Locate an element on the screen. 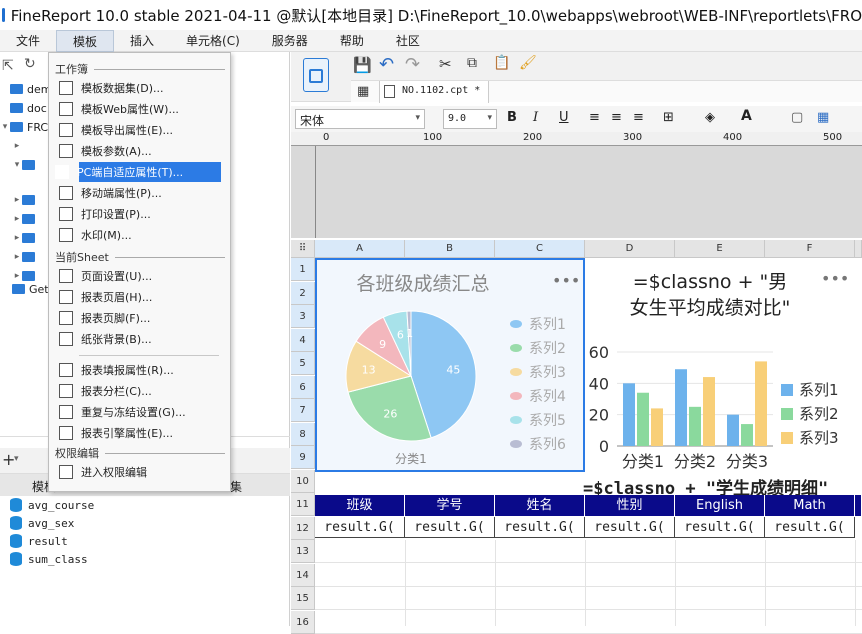 The width and height of the screenshot is (862, 634). tab-file: NO.1102.cpt * is located at coordinates (434, 92).